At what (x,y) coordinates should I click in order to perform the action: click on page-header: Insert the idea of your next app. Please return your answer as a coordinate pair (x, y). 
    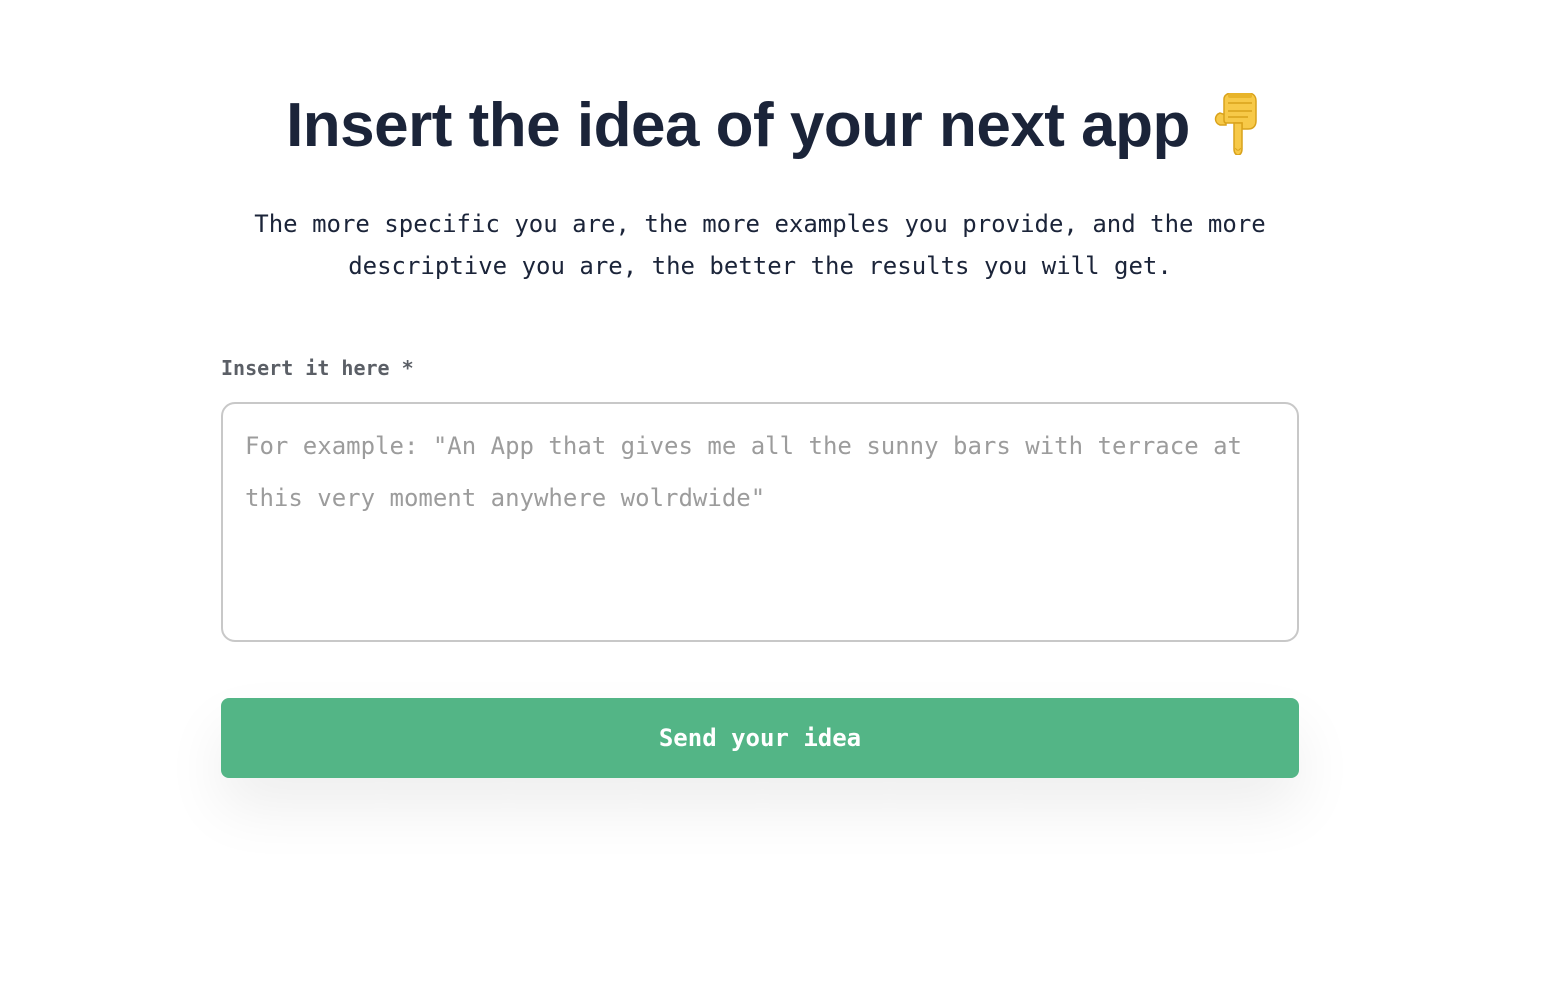
    Looking at the image, I should click on (772, 126).